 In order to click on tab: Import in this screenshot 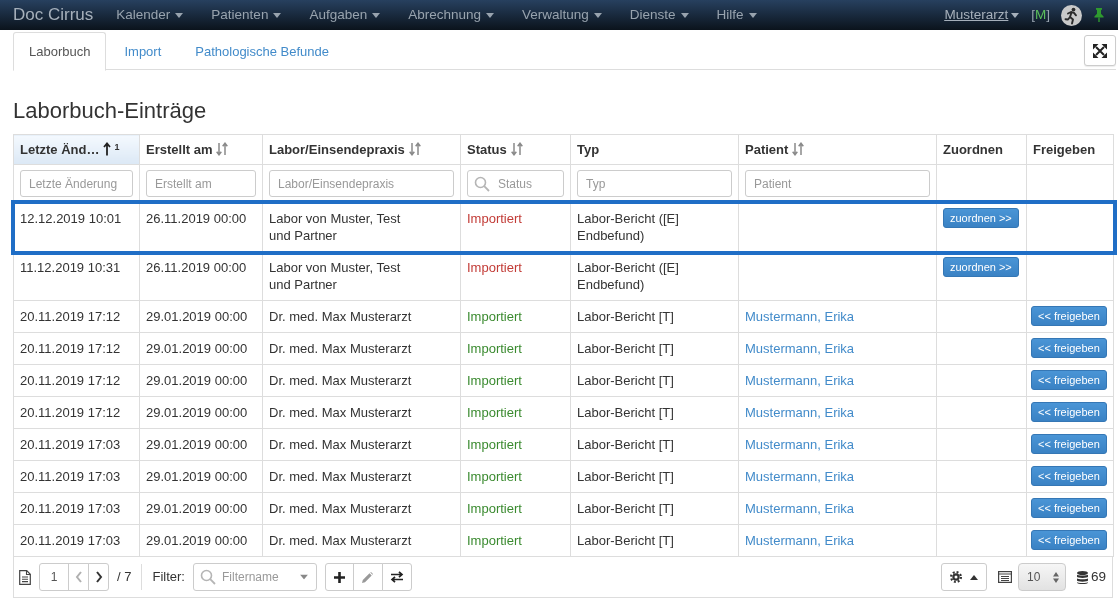, I will do `click(143, 51)`.